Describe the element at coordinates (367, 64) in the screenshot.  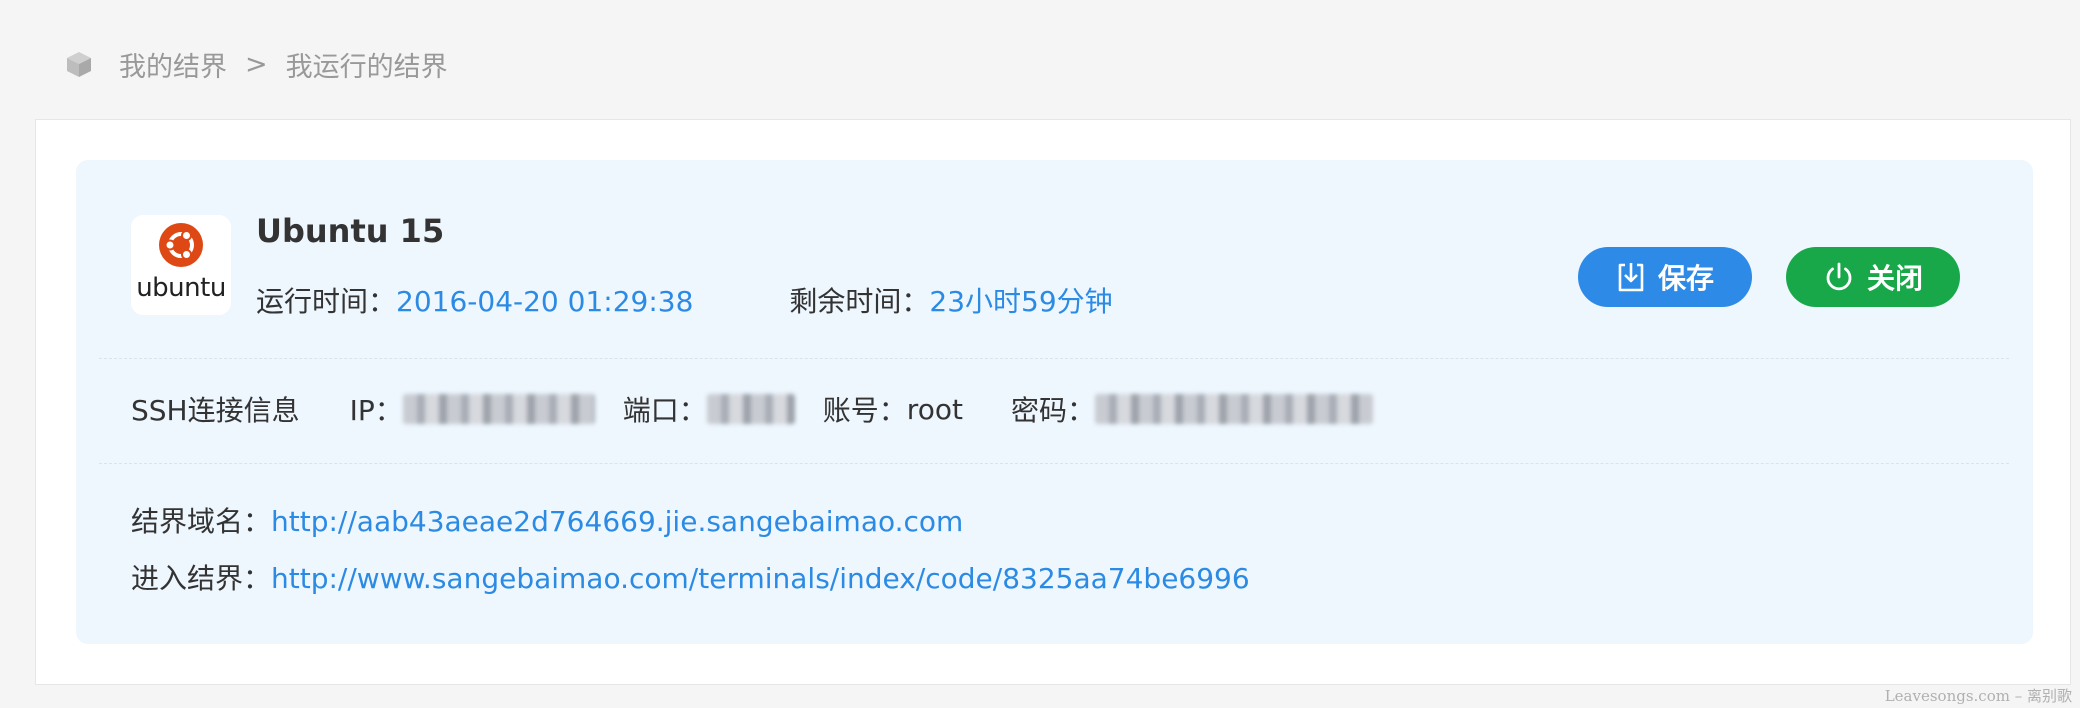
I see `breadcrumb-current: 我运行的结界` at that location.